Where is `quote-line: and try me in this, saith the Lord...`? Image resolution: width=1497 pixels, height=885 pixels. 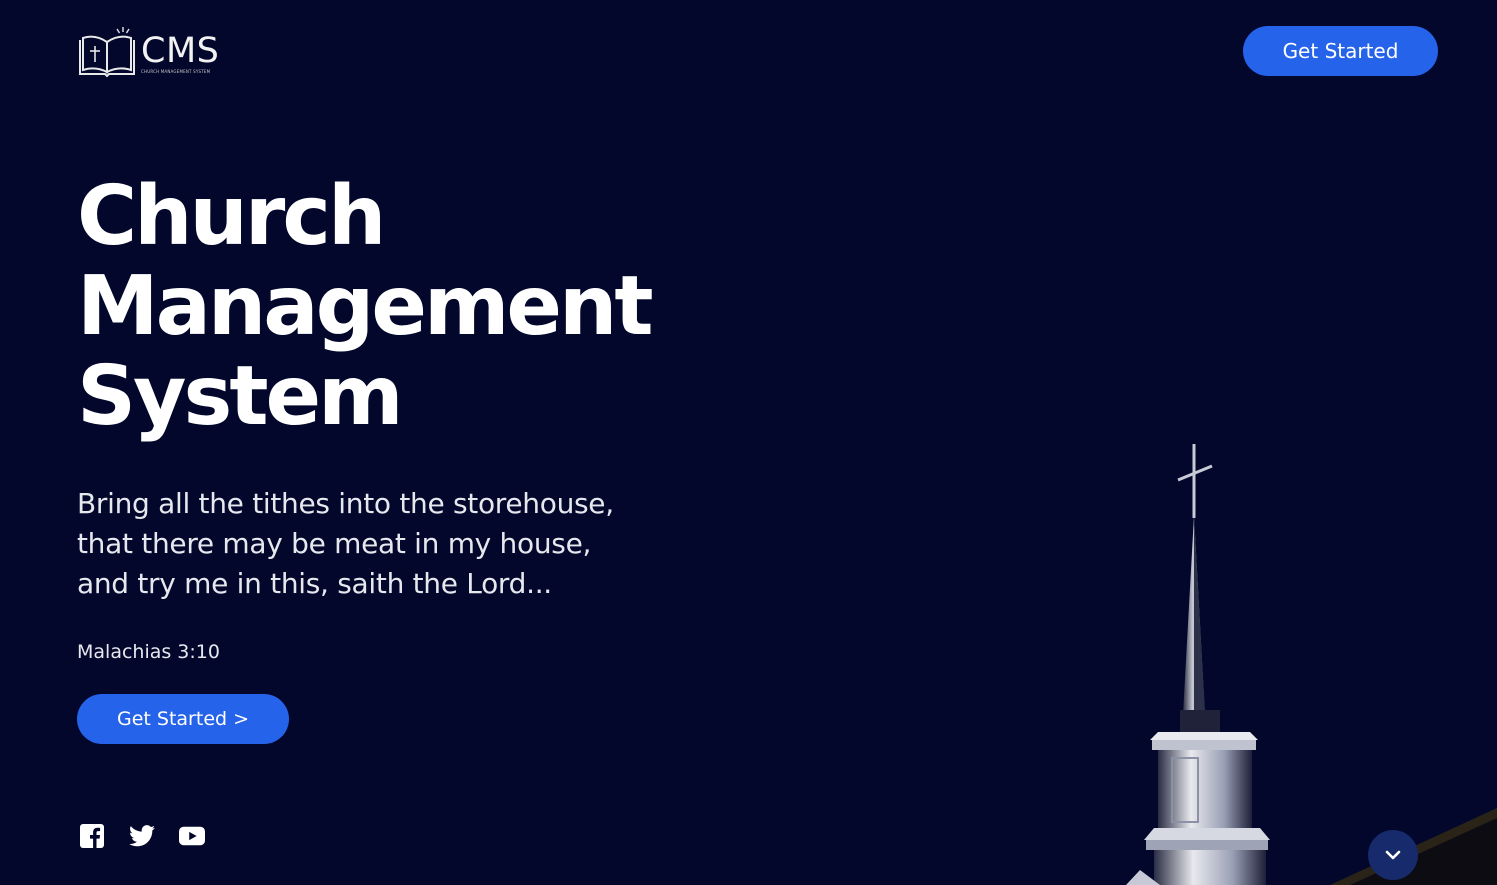
quote-line: and try me in this, saith the Lord... is located at coordinates (314, 583).